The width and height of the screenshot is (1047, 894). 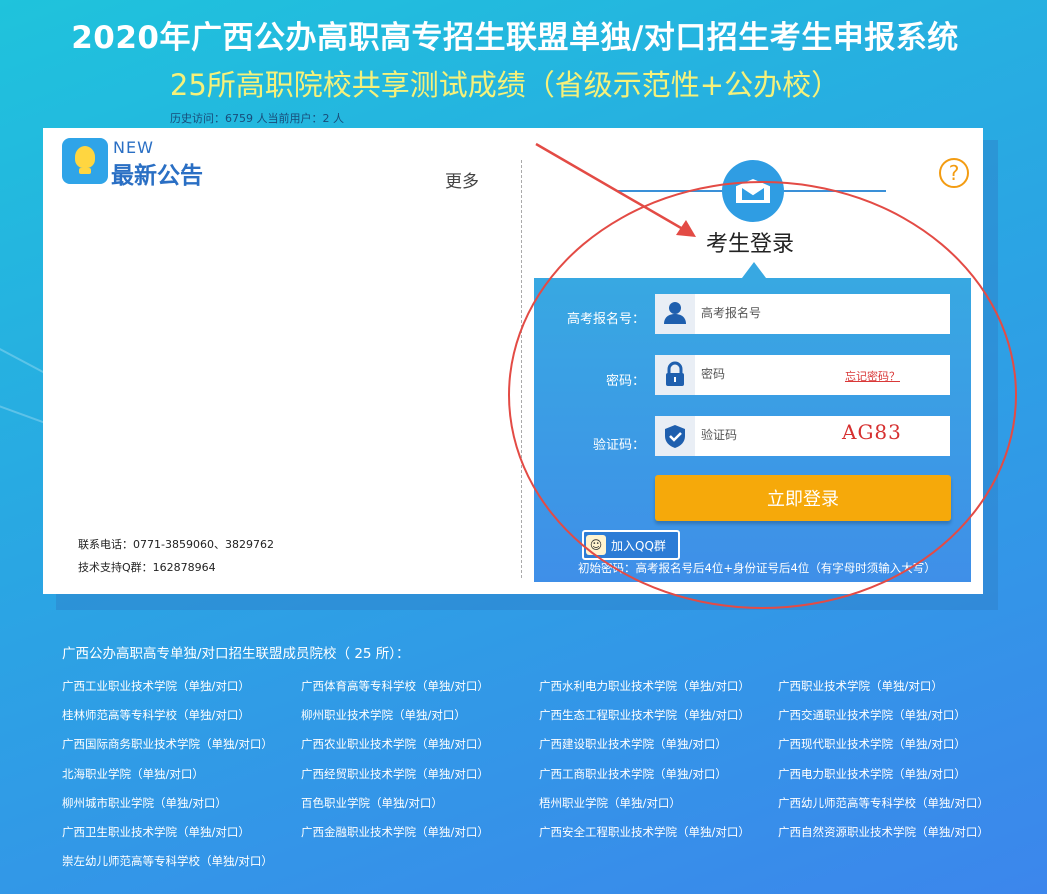 I want to click on school-link: 北海职业学院（单独/对口）, so click(x=133, y=774).